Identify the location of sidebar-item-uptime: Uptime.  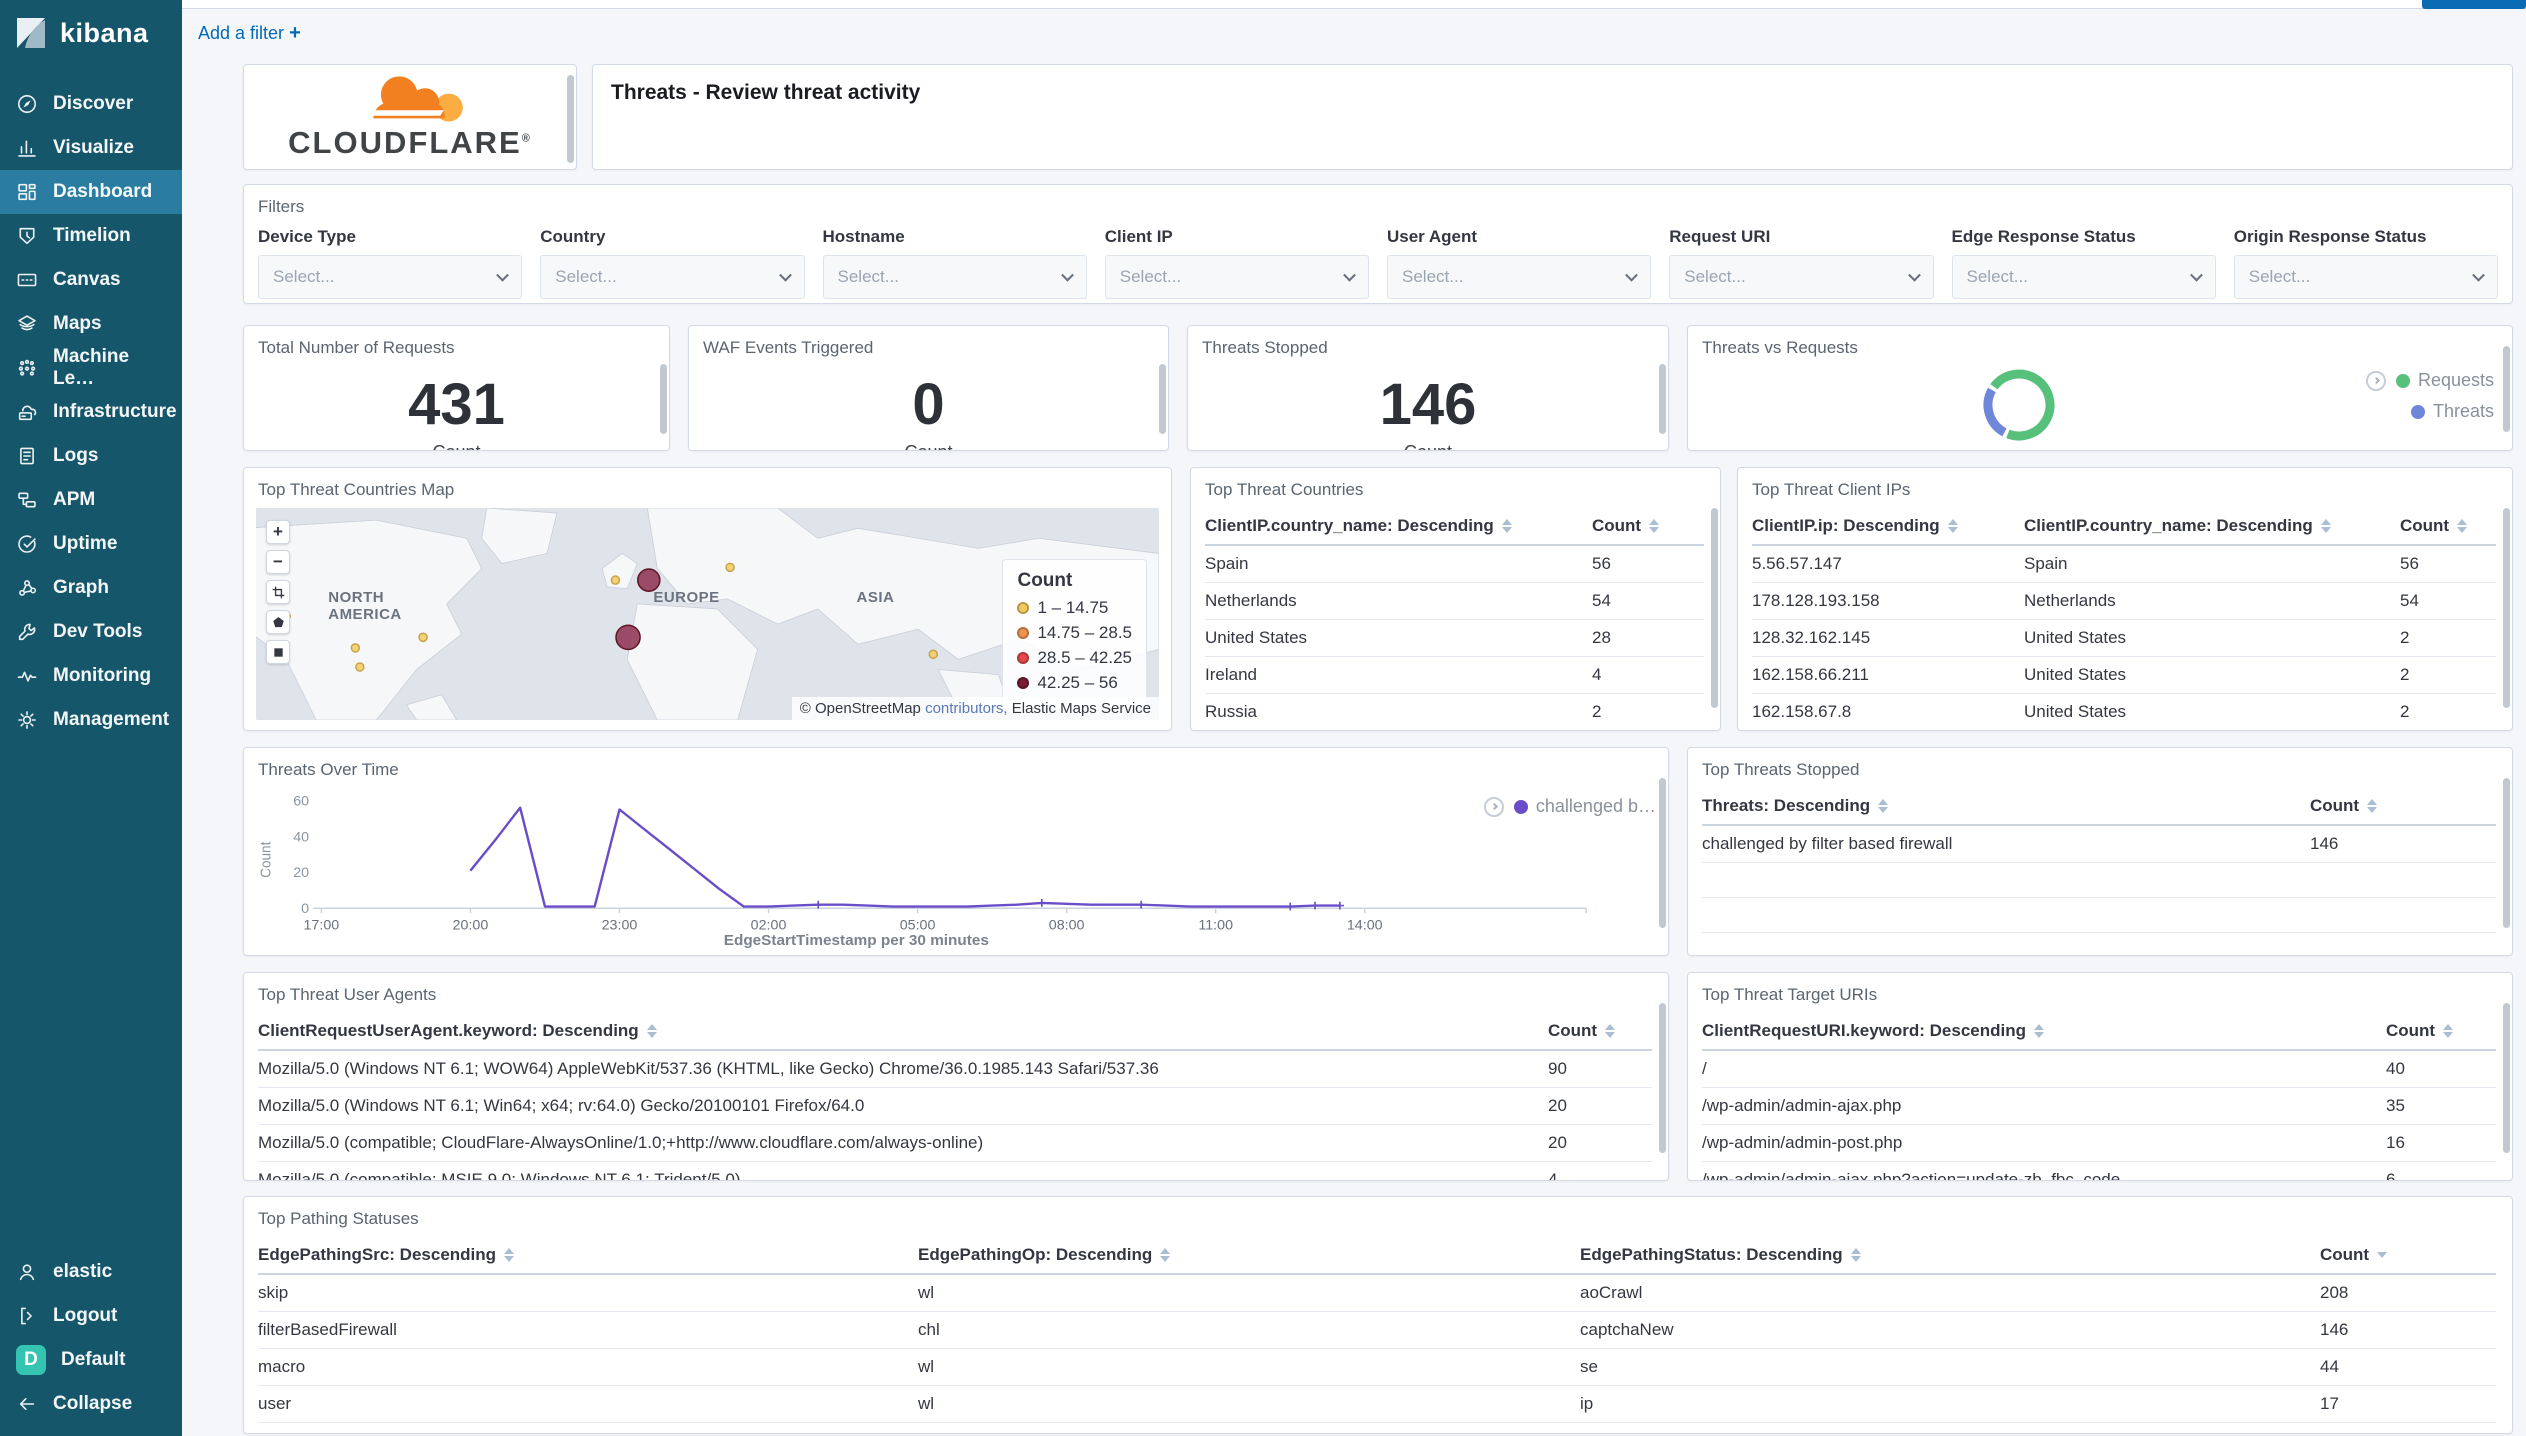
(91, 544).